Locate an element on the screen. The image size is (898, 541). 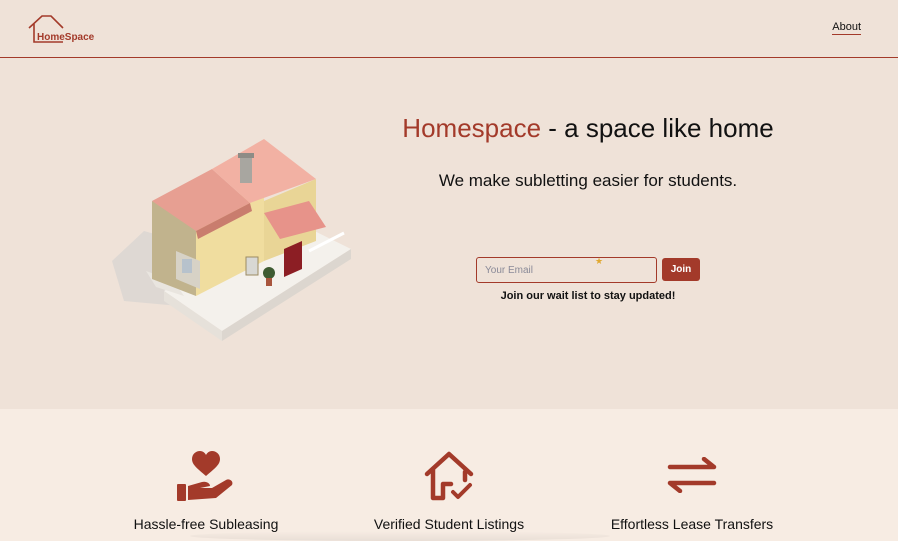
hero-title-rest: - a space like home is located at coordinates (657, 128).